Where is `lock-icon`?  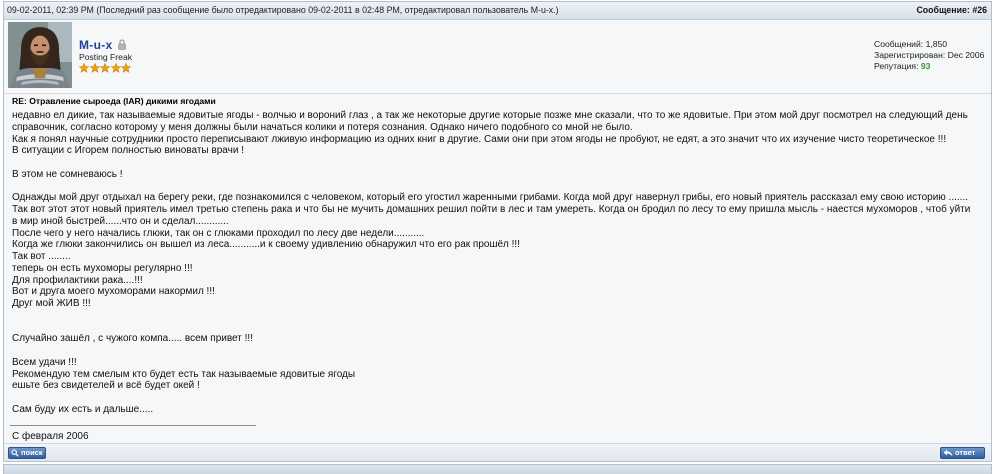
lock-icon is located at coordinates (122, 44).